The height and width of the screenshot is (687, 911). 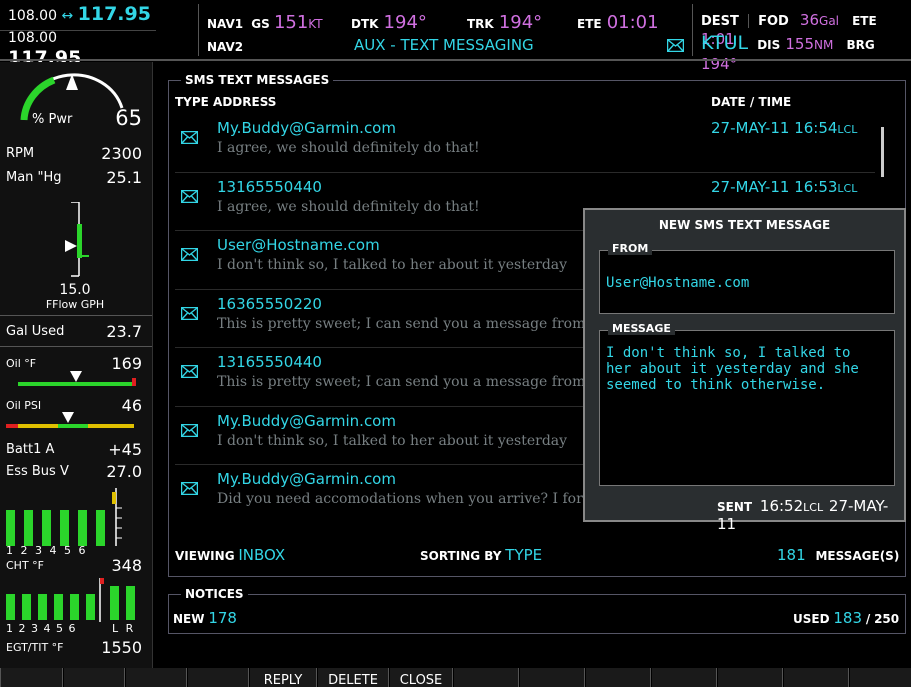 I want to click on dest-ete-label: ETE, so click(x=864, y=21).